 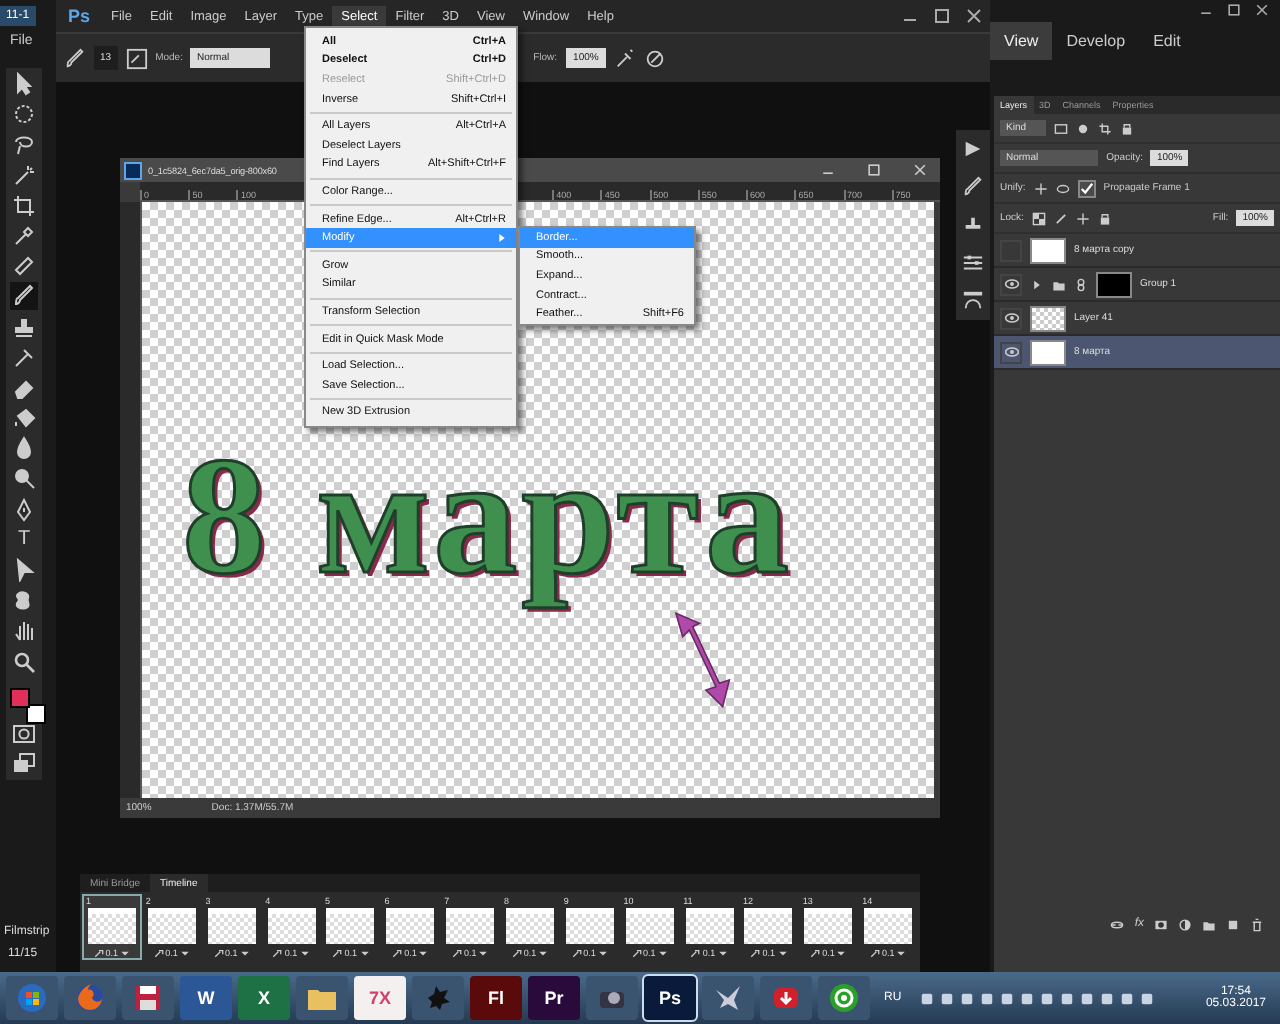 I want to click on quick-mask-icon, so click(x=24, y=733).